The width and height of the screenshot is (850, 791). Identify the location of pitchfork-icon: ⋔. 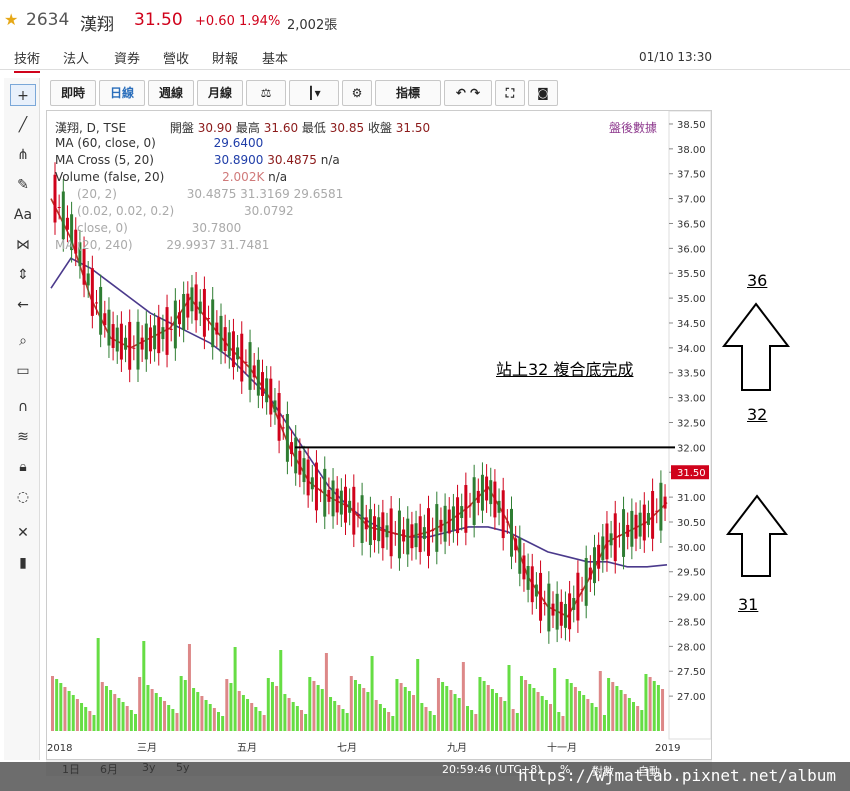
(23, 155).